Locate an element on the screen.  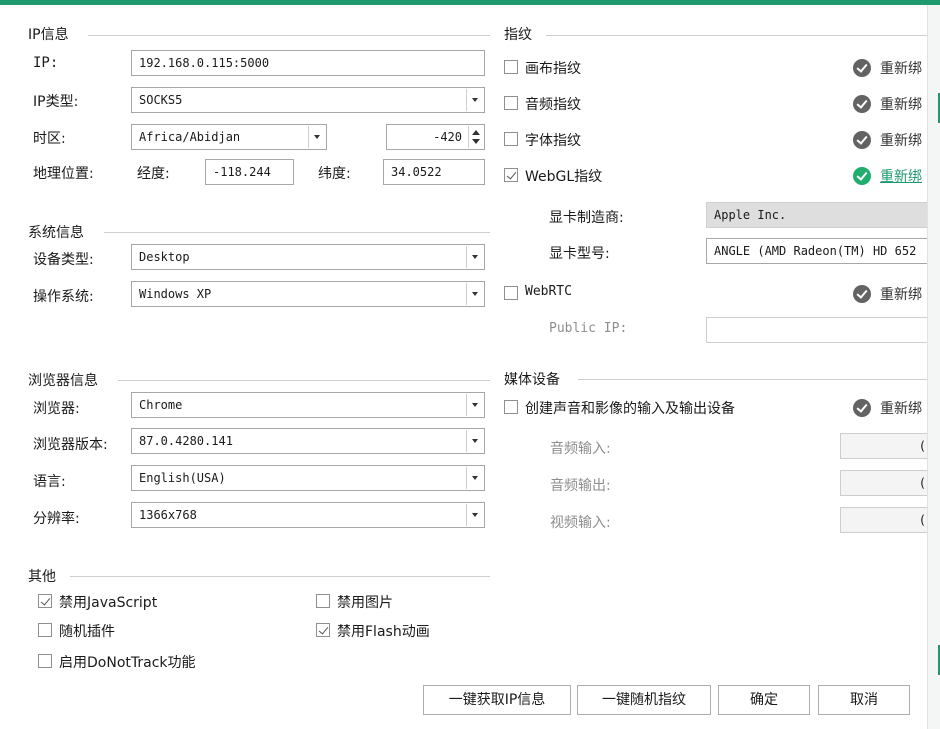
os-select: Windows XP is located at coordinates (308, 294).